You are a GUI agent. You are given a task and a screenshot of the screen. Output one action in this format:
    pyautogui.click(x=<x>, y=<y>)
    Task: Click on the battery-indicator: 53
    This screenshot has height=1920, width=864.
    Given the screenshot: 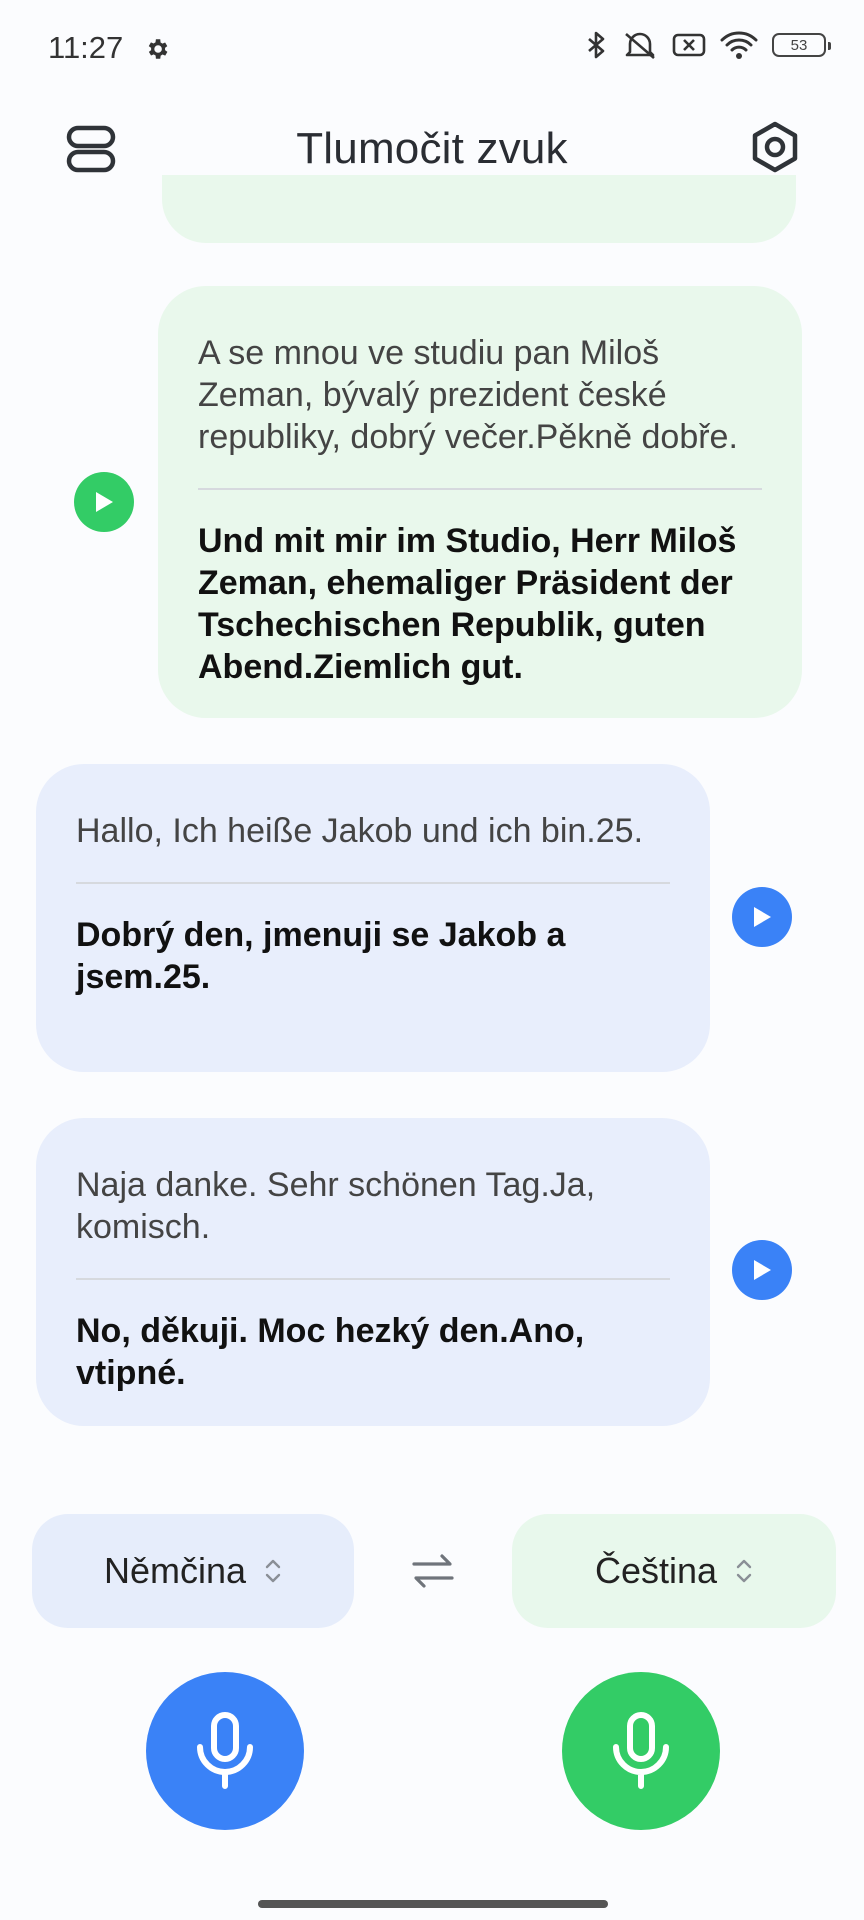 What is the action you would take?
    pyautogui.click(x=801, y=45)
    